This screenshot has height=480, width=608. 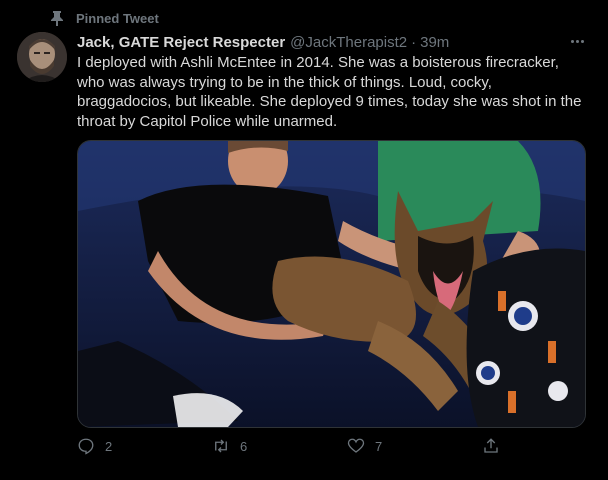 What do you see at coordinates (42, 57) in the screenshot?
I see `avatar` at bounding box center [42, 57].